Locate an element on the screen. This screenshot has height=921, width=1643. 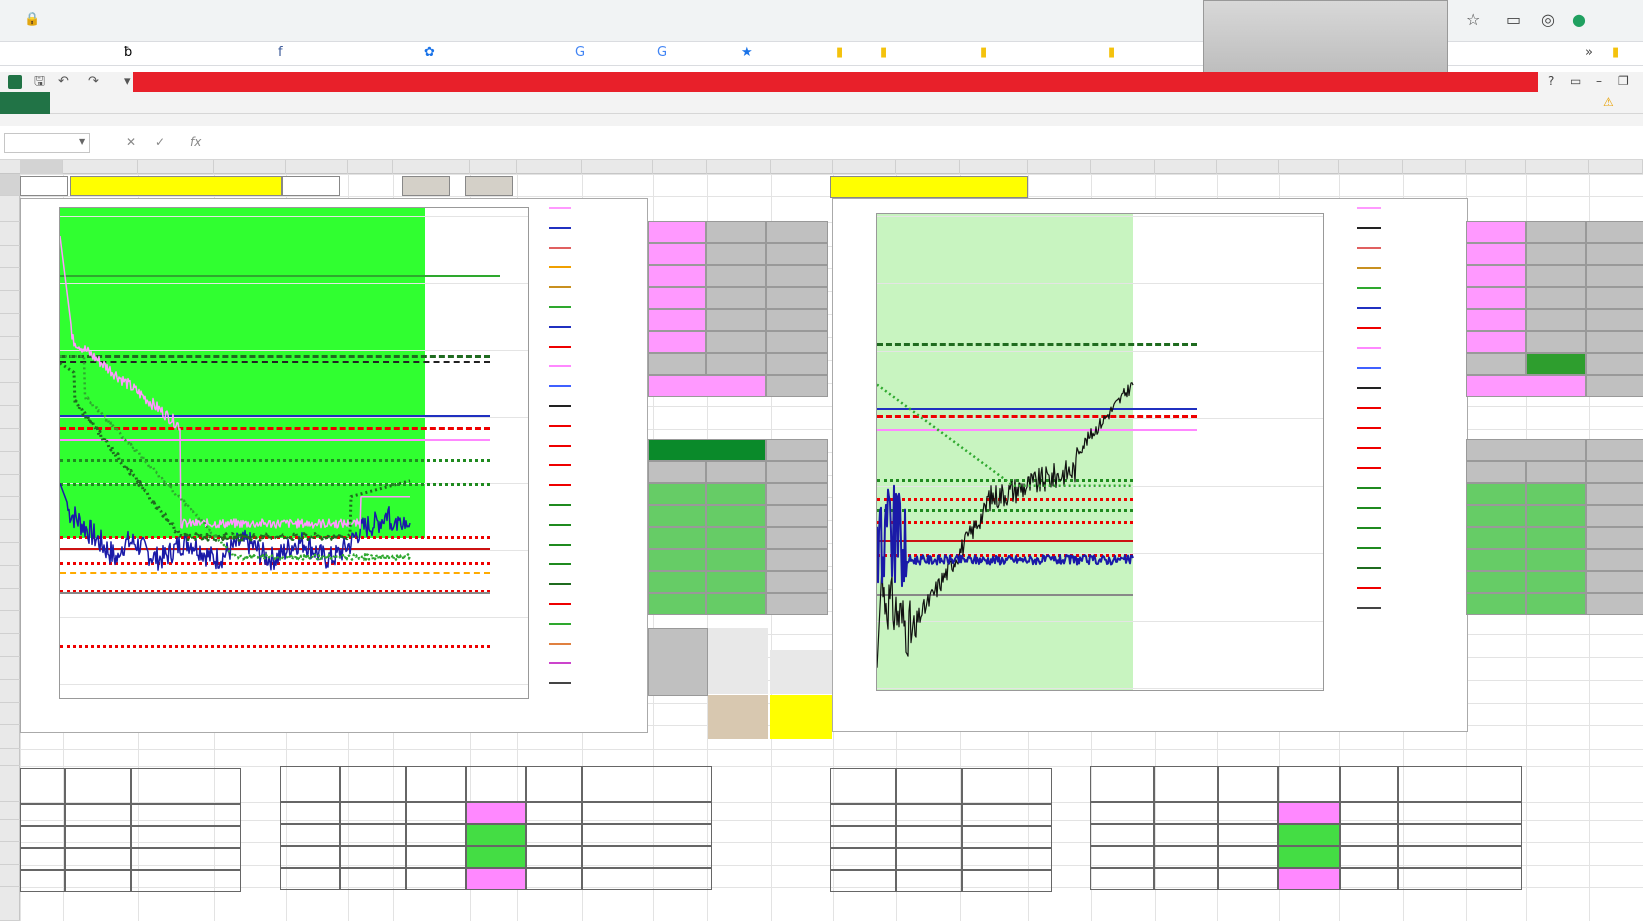
panel-blank is located at coordinates (1614, 386).